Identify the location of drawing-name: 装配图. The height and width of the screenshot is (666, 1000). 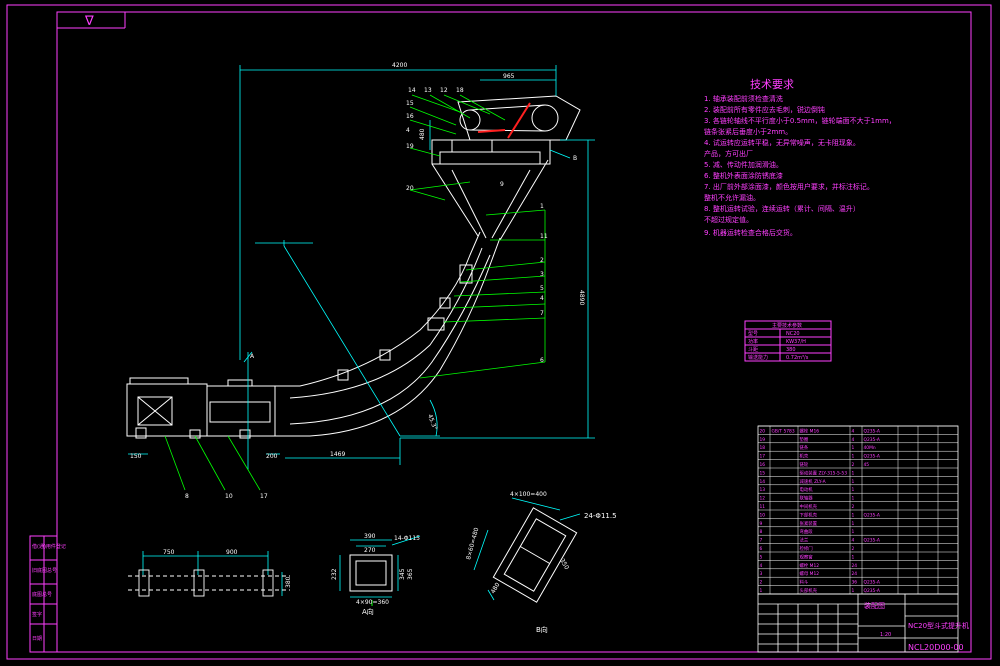
(874, 605).